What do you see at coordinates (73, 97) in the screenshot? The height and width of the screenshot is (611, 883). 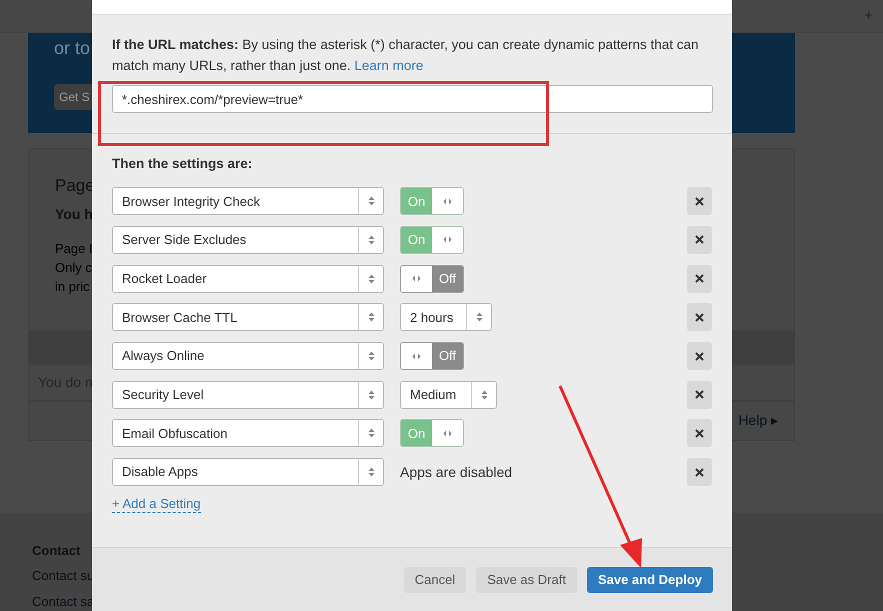 I see `get-started-button: Get S` at bounding box center [73, 97].